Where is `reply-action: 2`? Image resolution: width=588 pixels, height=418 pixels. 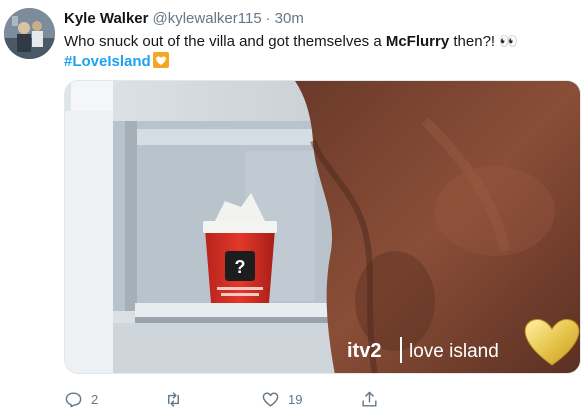 reply-action: 2 is located at coordinates (81, 399).